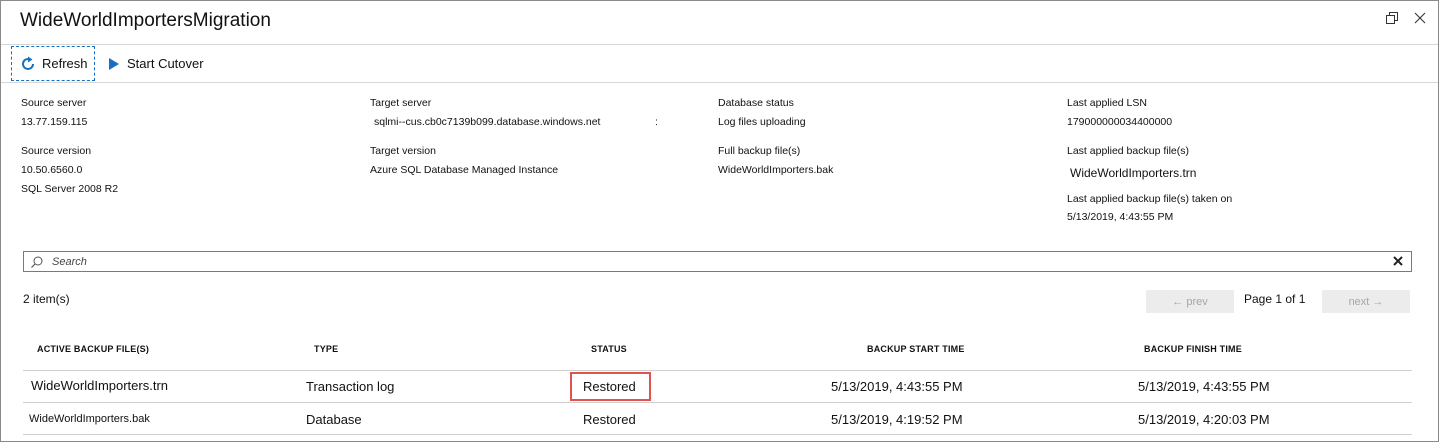  I want to click on title-bar: WideWorldImportersMigration, so click(719, 23).